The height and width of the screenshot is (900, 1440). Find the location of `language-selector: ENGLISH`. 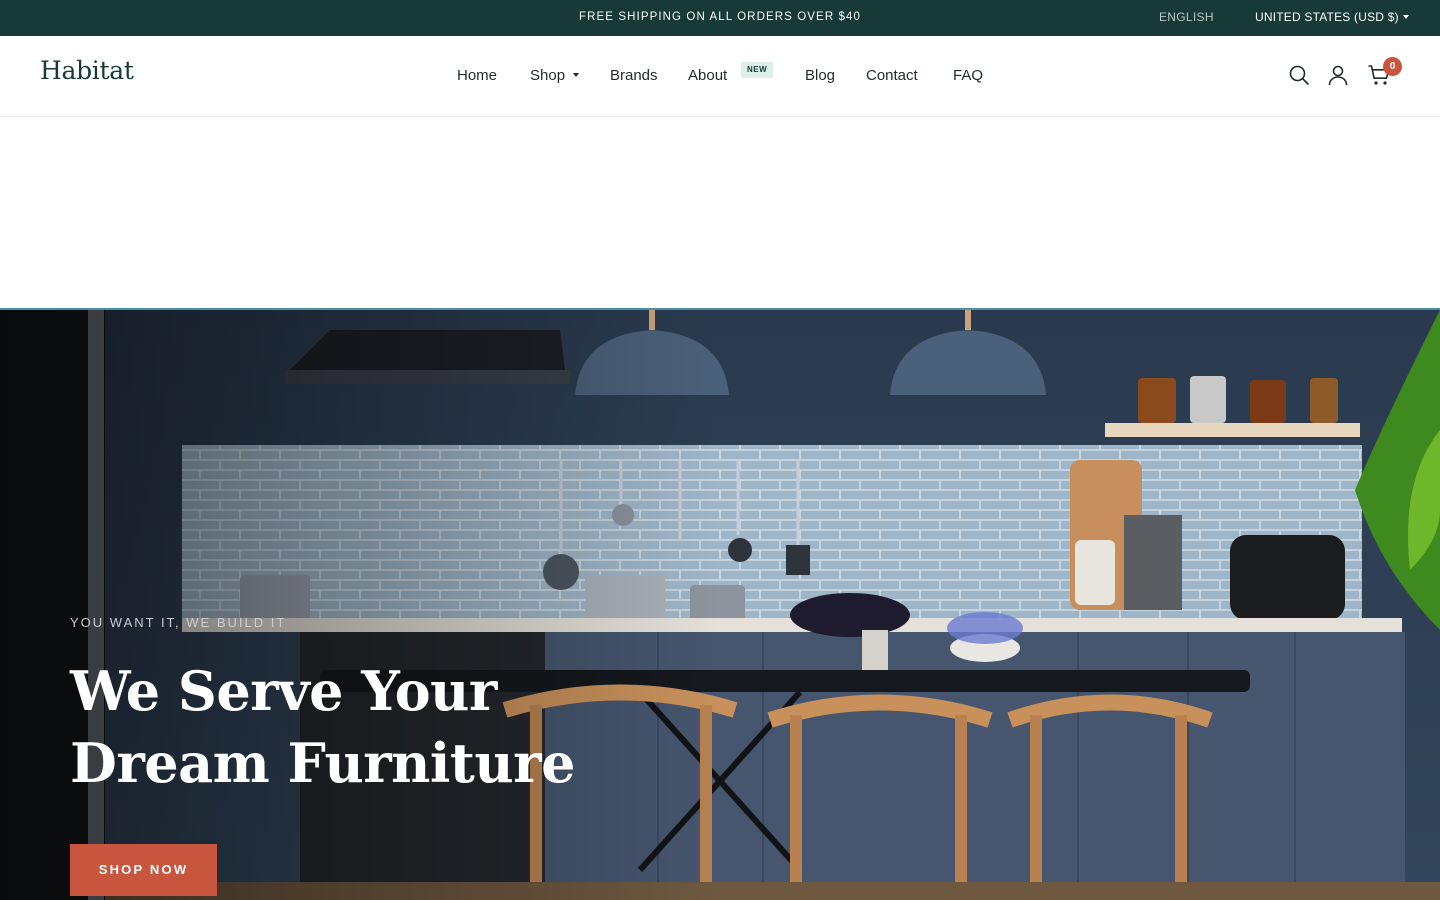

language-selector: ENGLISH is located at coordinates (1186, 17).